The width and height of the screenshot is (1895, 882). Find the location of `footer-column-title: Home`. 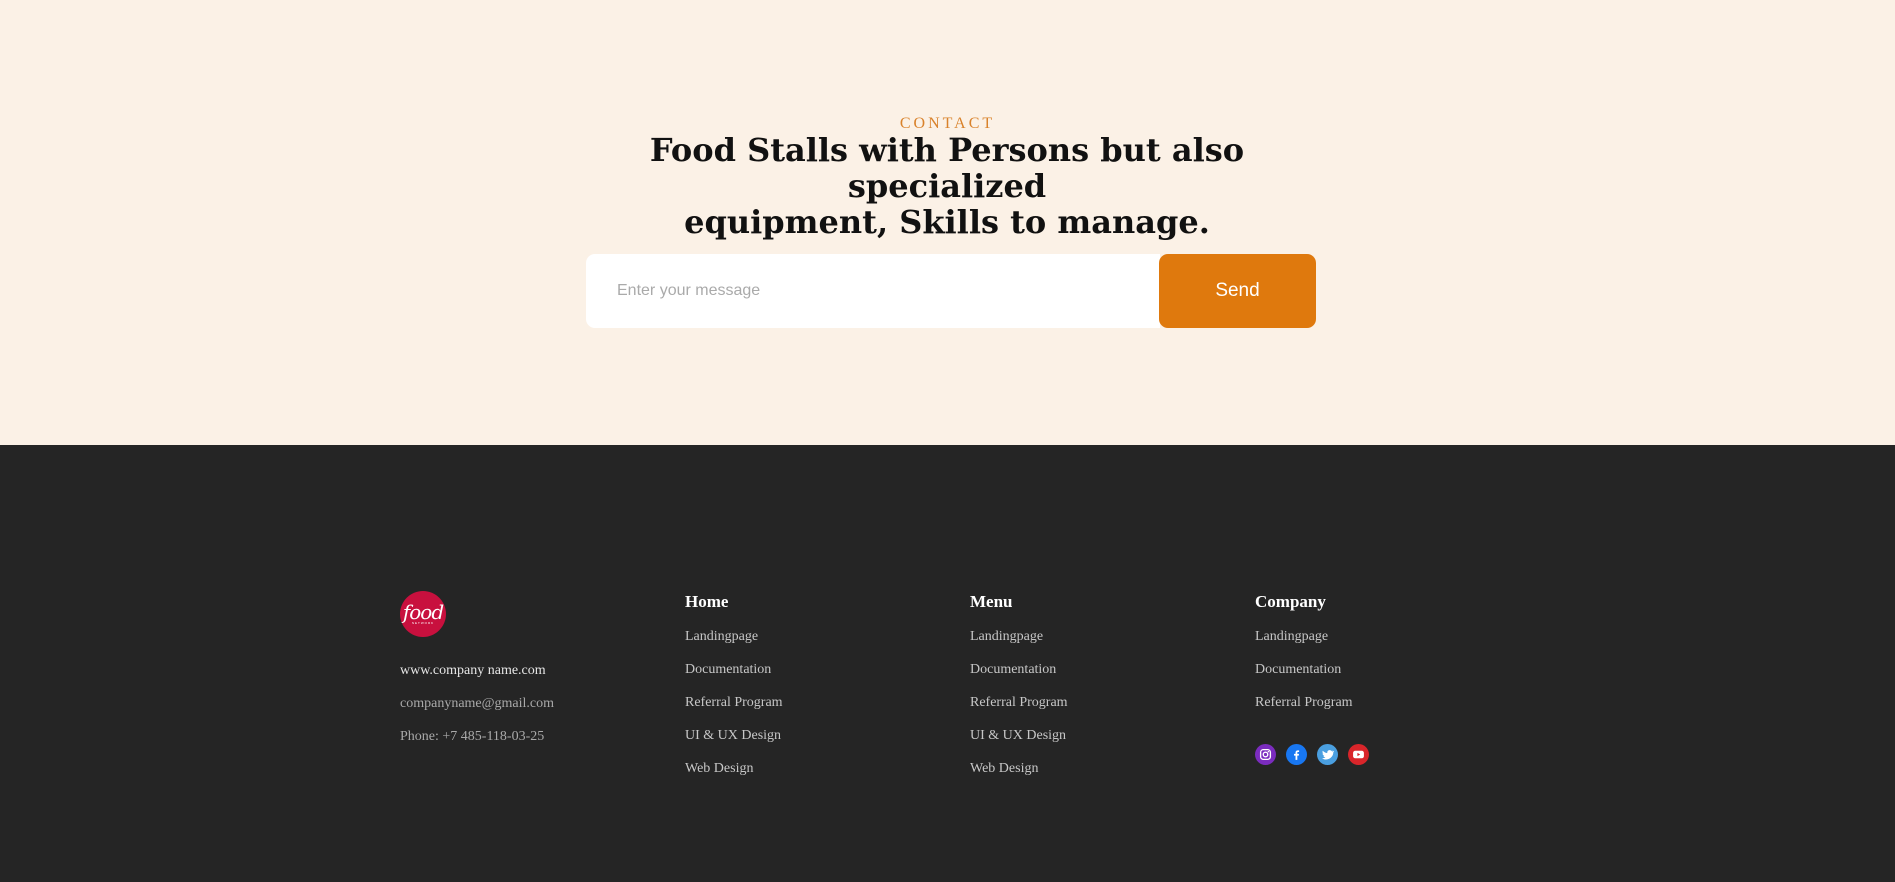

footer-column-title: Home is located at coordinates (707, 601).